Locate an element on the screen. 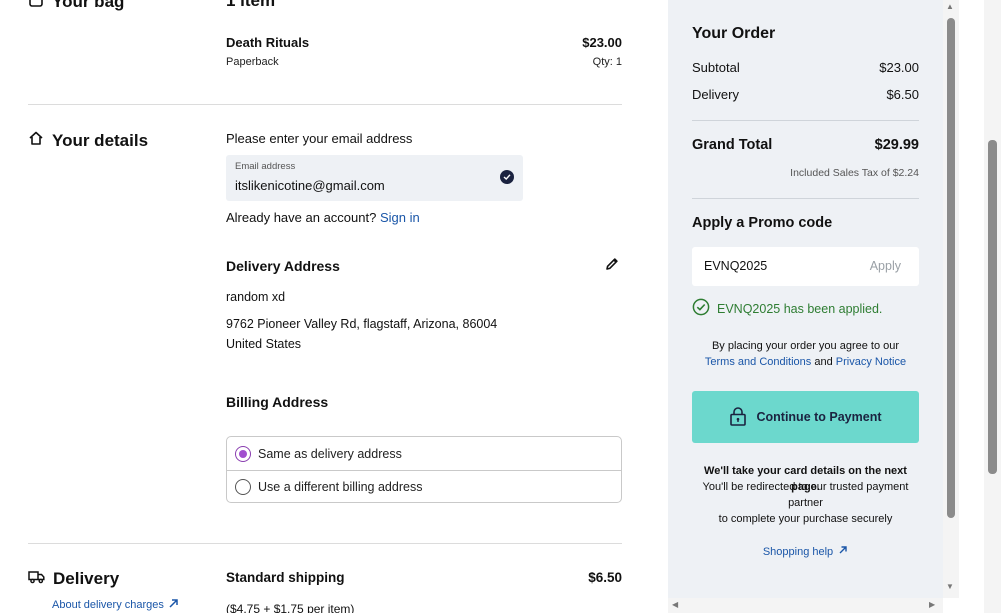 The image size is (1001, 613). delivery-row: Delivery $6.50 is located at coordinates (805, 94).